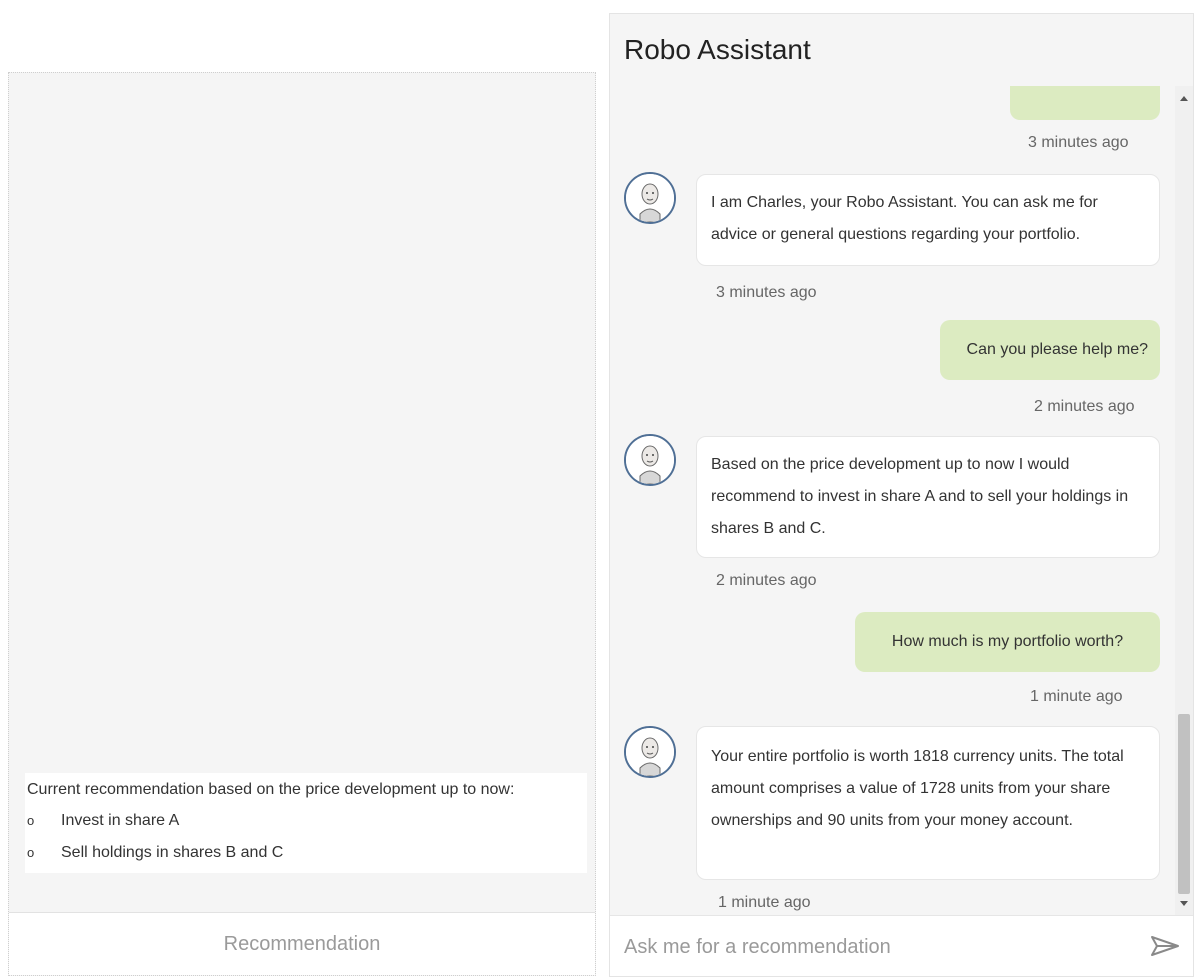 The height and width of the screenshot is (980, 1198). I want to click on send-button, so click(1165, 946).